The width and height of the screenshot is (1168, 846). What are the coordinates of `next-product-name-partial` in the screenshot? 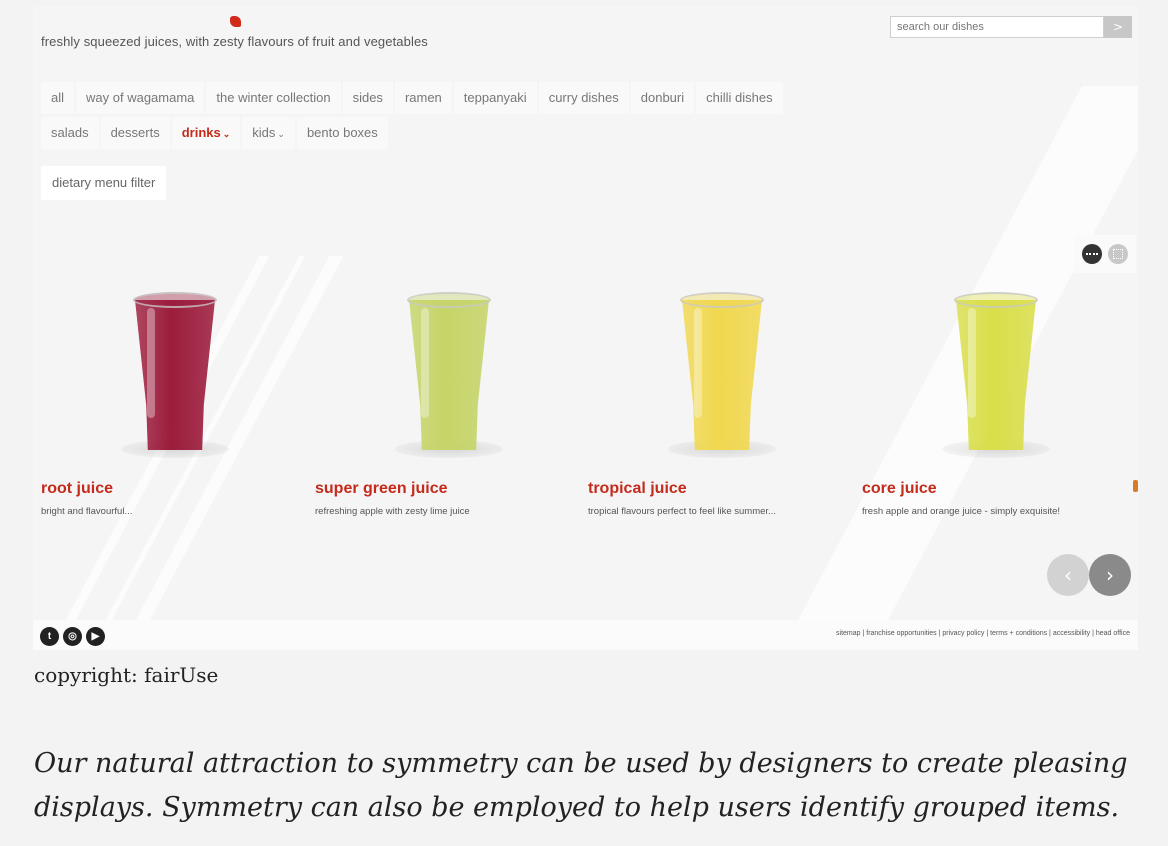 It's located at (1135, 486).